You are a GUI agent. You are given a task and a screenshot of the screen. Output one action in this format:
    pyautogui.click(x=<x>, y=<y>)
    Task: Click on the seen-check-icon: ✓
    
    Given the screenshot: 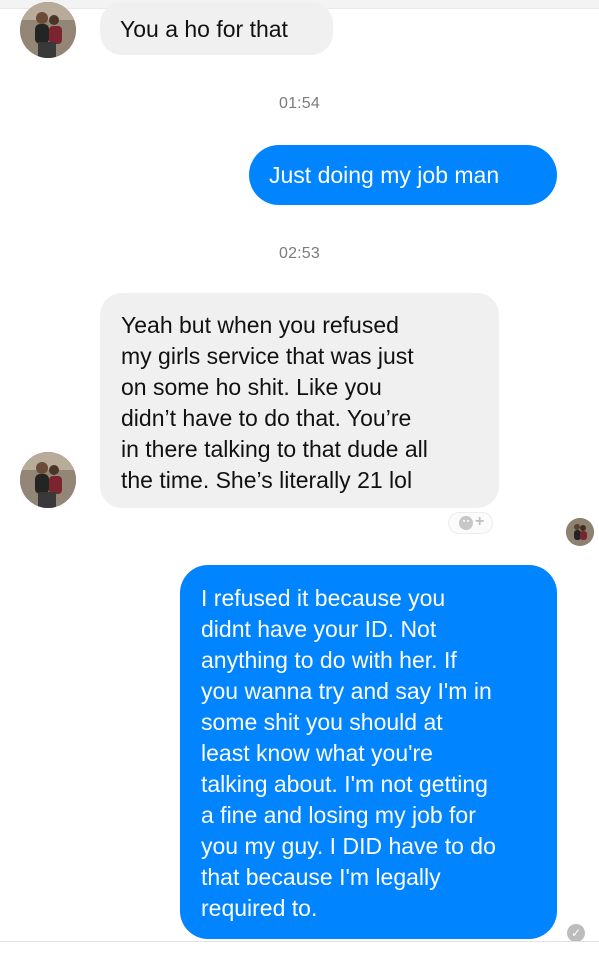 What is the action you would take?
    pyautogui.click(x=576, y=933)
    